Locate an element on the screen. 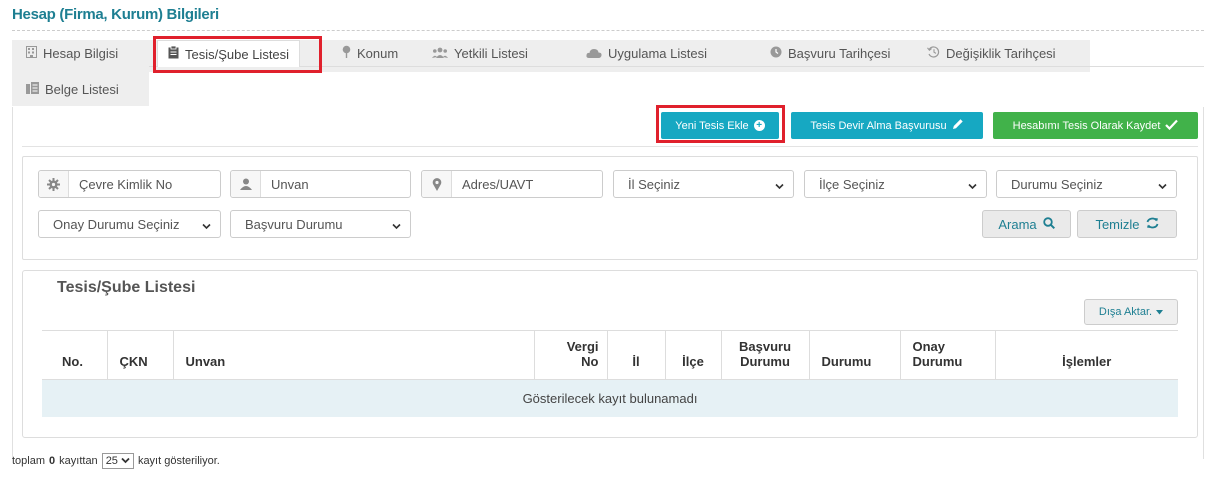 This screenshot has width=1208, height=486. column-header: İl is located at coordinates (635, 355).